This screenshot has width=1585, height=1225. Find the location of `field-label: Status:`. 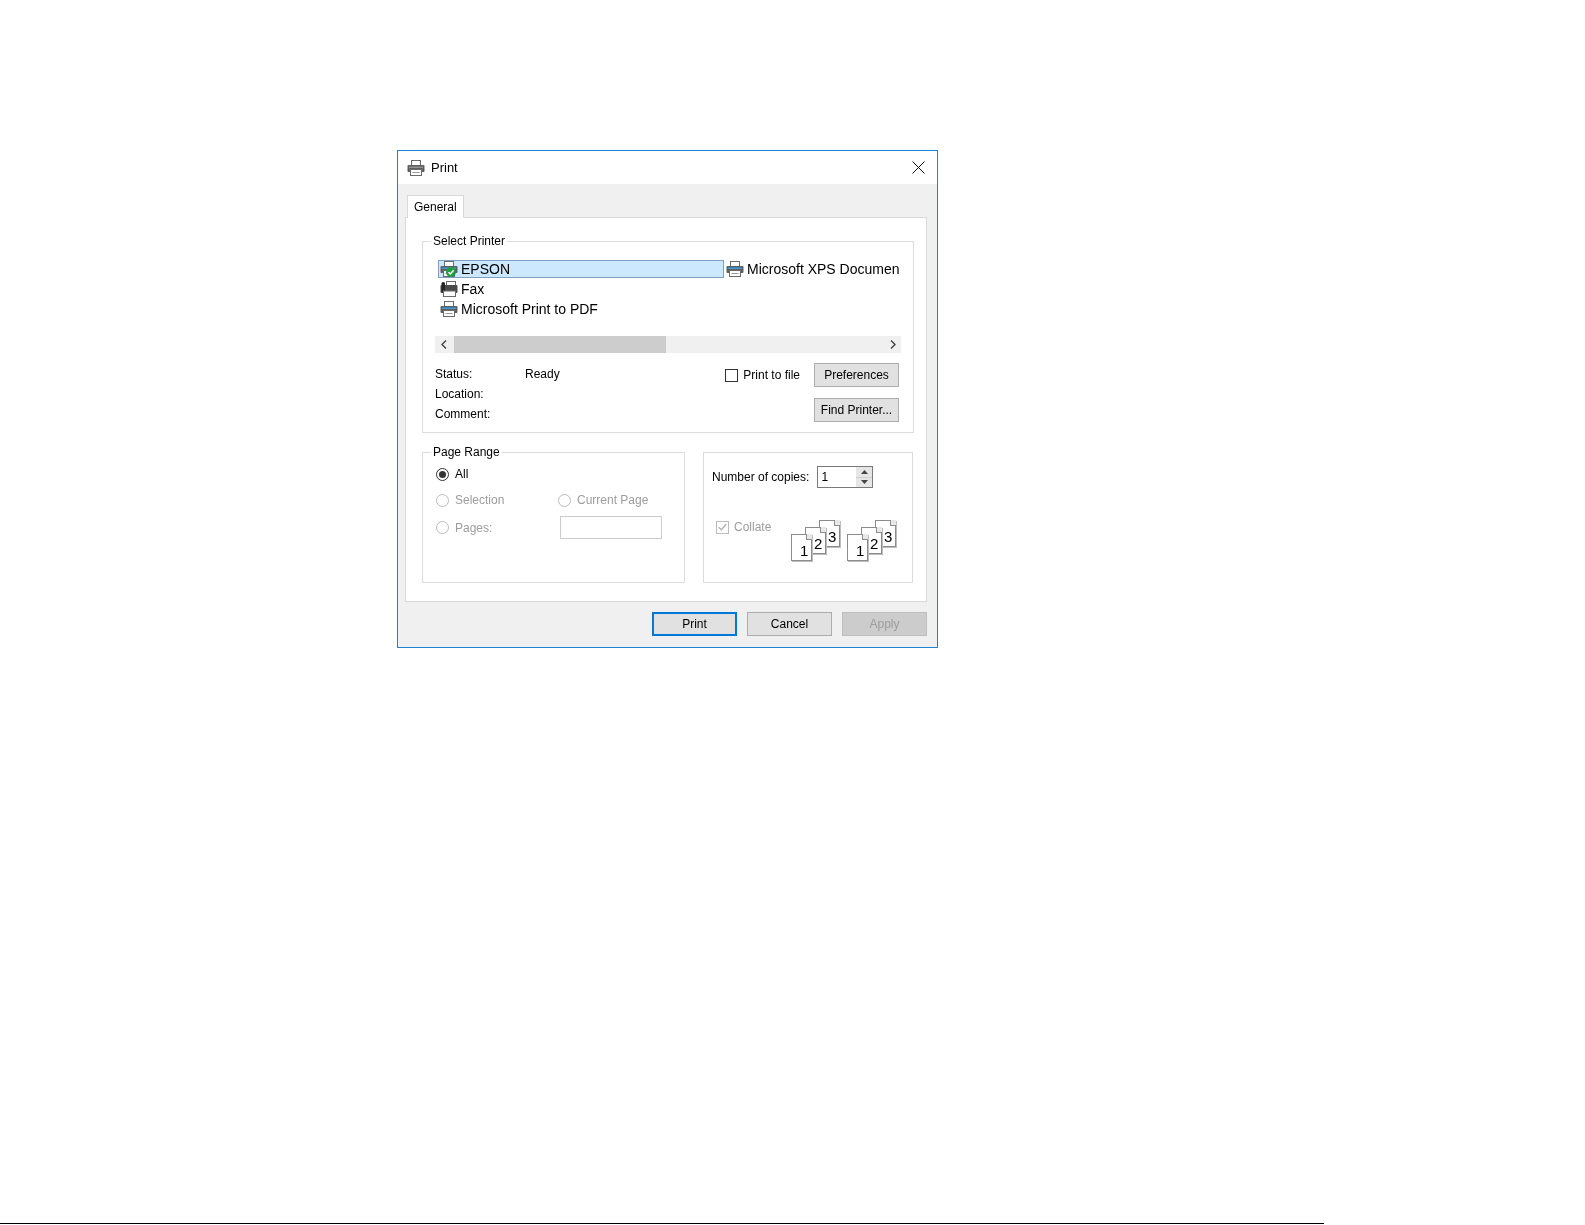

field-label: Status: is located at coordinates (454, 374).